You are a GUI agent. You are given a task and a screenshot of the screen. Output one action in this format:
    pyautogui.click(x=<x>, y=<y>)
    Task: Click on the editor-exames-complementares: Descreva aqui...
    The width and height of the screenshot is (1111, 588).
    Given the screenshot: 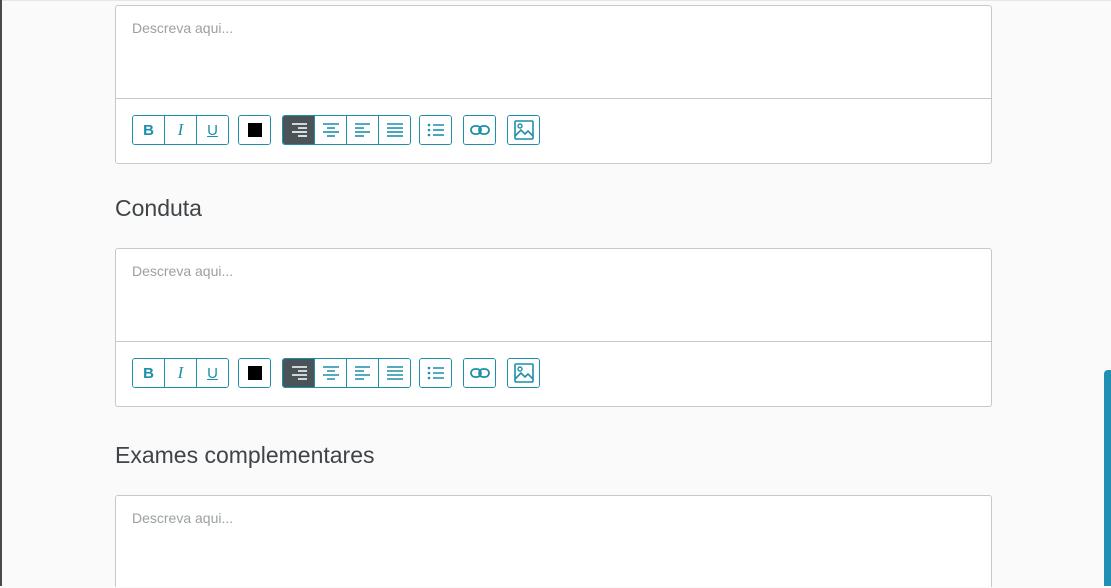 What is the action you would take?
    pyautogui.click(x=553, y=541)
    